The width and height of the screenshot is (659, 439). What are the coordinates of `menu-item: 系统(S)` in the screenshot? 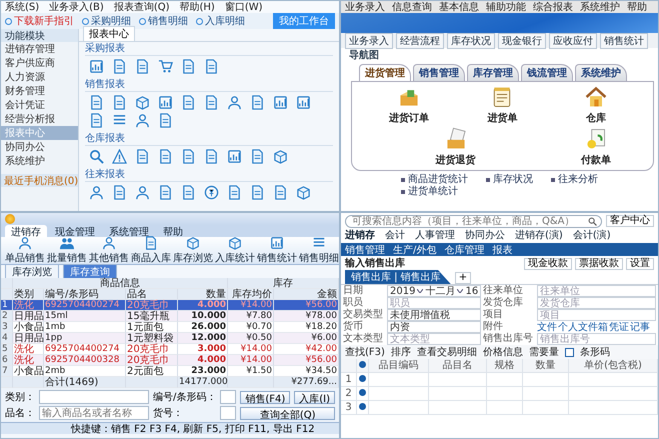 It's located at (22, 7).